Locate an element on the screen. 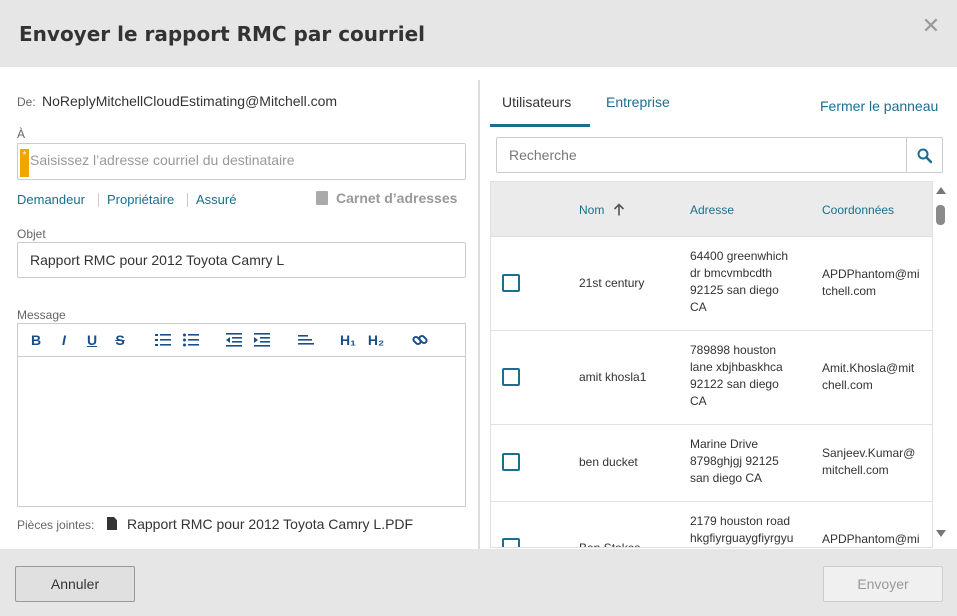 The height and width of the screenshot is (616, 957). pdf-file-icon is located at coordinates (112, 523).